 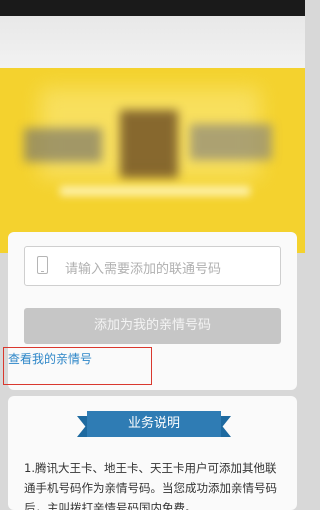 What do you see at coordinates (152, 42) in the screenshot?
I see `page-header-area` at bounding box center [152, 42].